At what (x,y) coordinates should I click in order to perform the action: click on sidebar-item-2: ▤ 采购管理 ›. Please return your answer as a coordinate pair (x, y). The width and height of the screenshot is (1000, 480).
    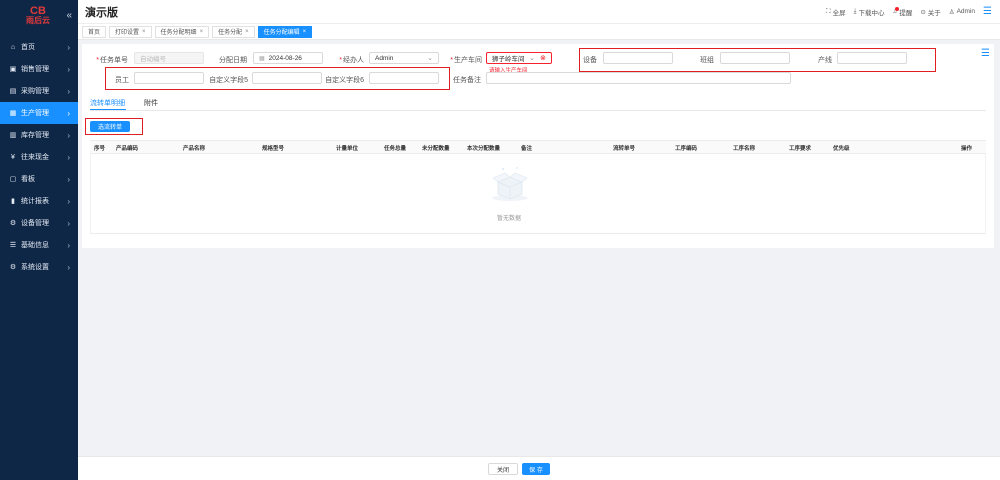
    Looking at the image, I should click on (39, 91).